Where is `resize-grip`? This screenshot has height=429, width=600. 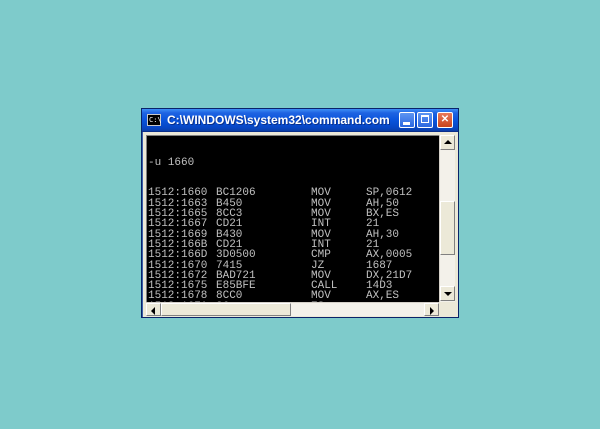
resize-grip is located at coordinates (447, 309).